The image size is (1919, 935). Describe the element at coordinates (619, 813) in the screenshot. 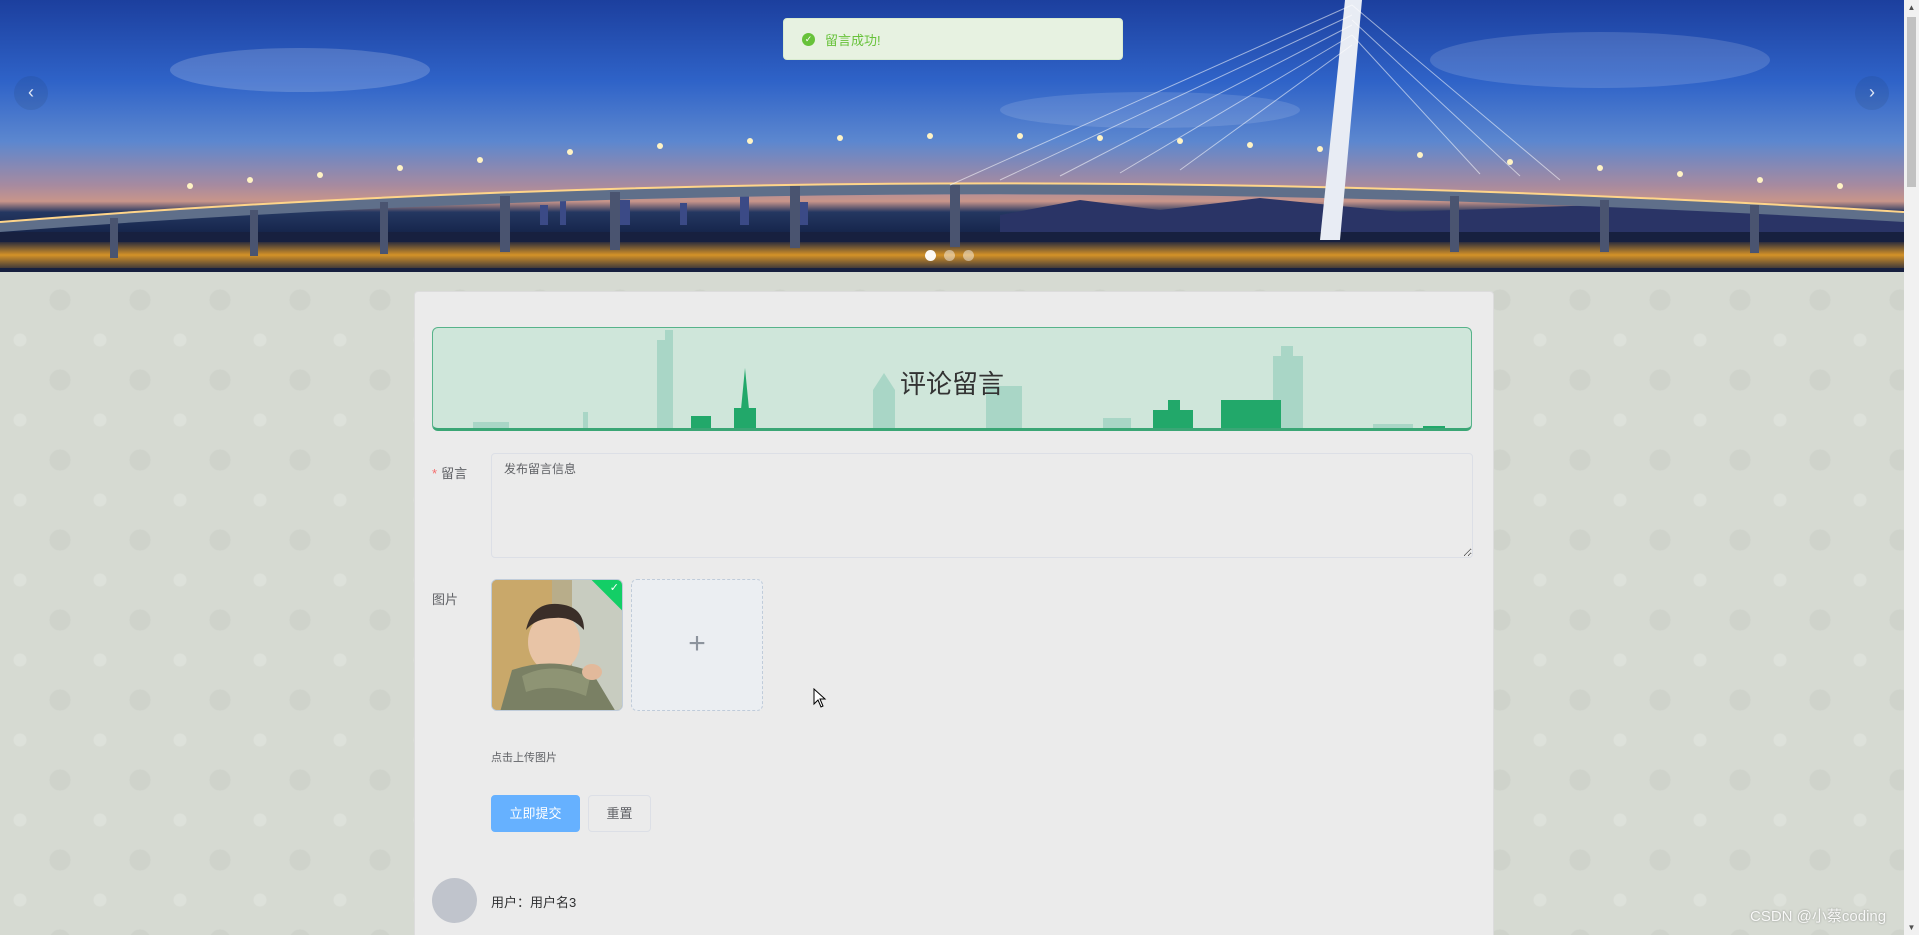

I see `reset-button: 重置` at that location.